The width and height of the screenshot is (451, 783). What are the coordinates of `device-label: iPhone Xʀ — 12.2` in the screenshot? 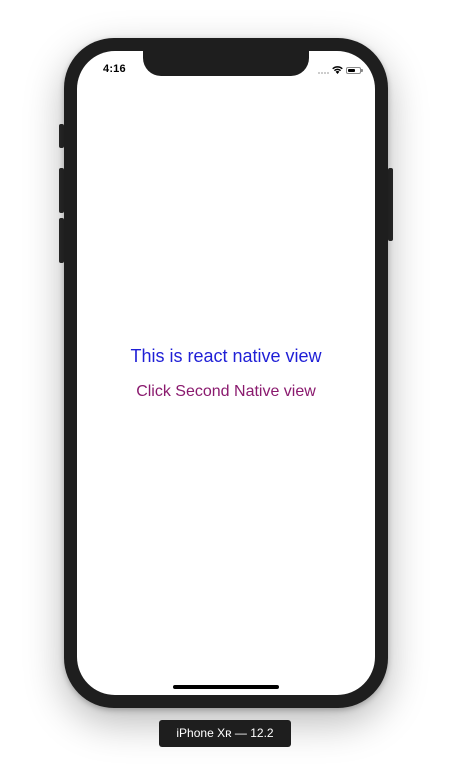 It's located at (225, 733).